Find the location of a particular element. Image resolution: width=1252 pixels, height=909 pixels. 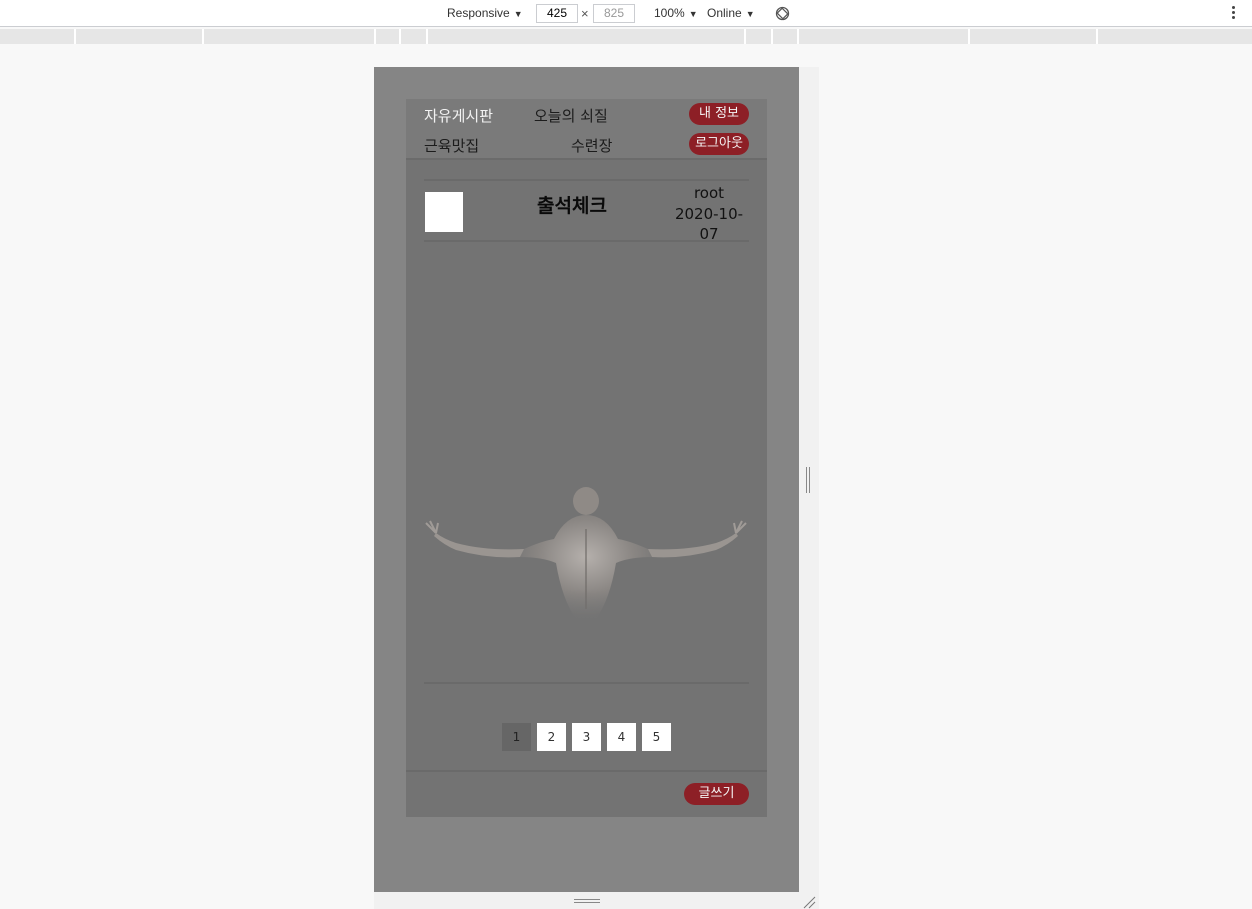

logout-button: 로그아웃 is located at coordinates (719, 144).